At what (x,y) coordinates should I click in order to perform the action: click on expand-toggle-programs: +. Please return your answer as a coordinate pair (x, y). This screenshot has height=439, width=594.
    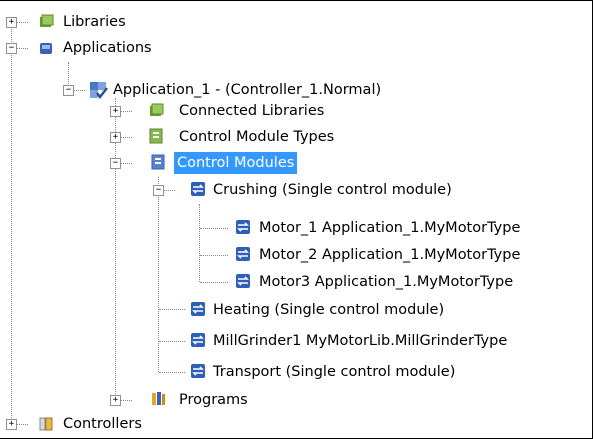
    Looking at the image, I should click on (115, 400).